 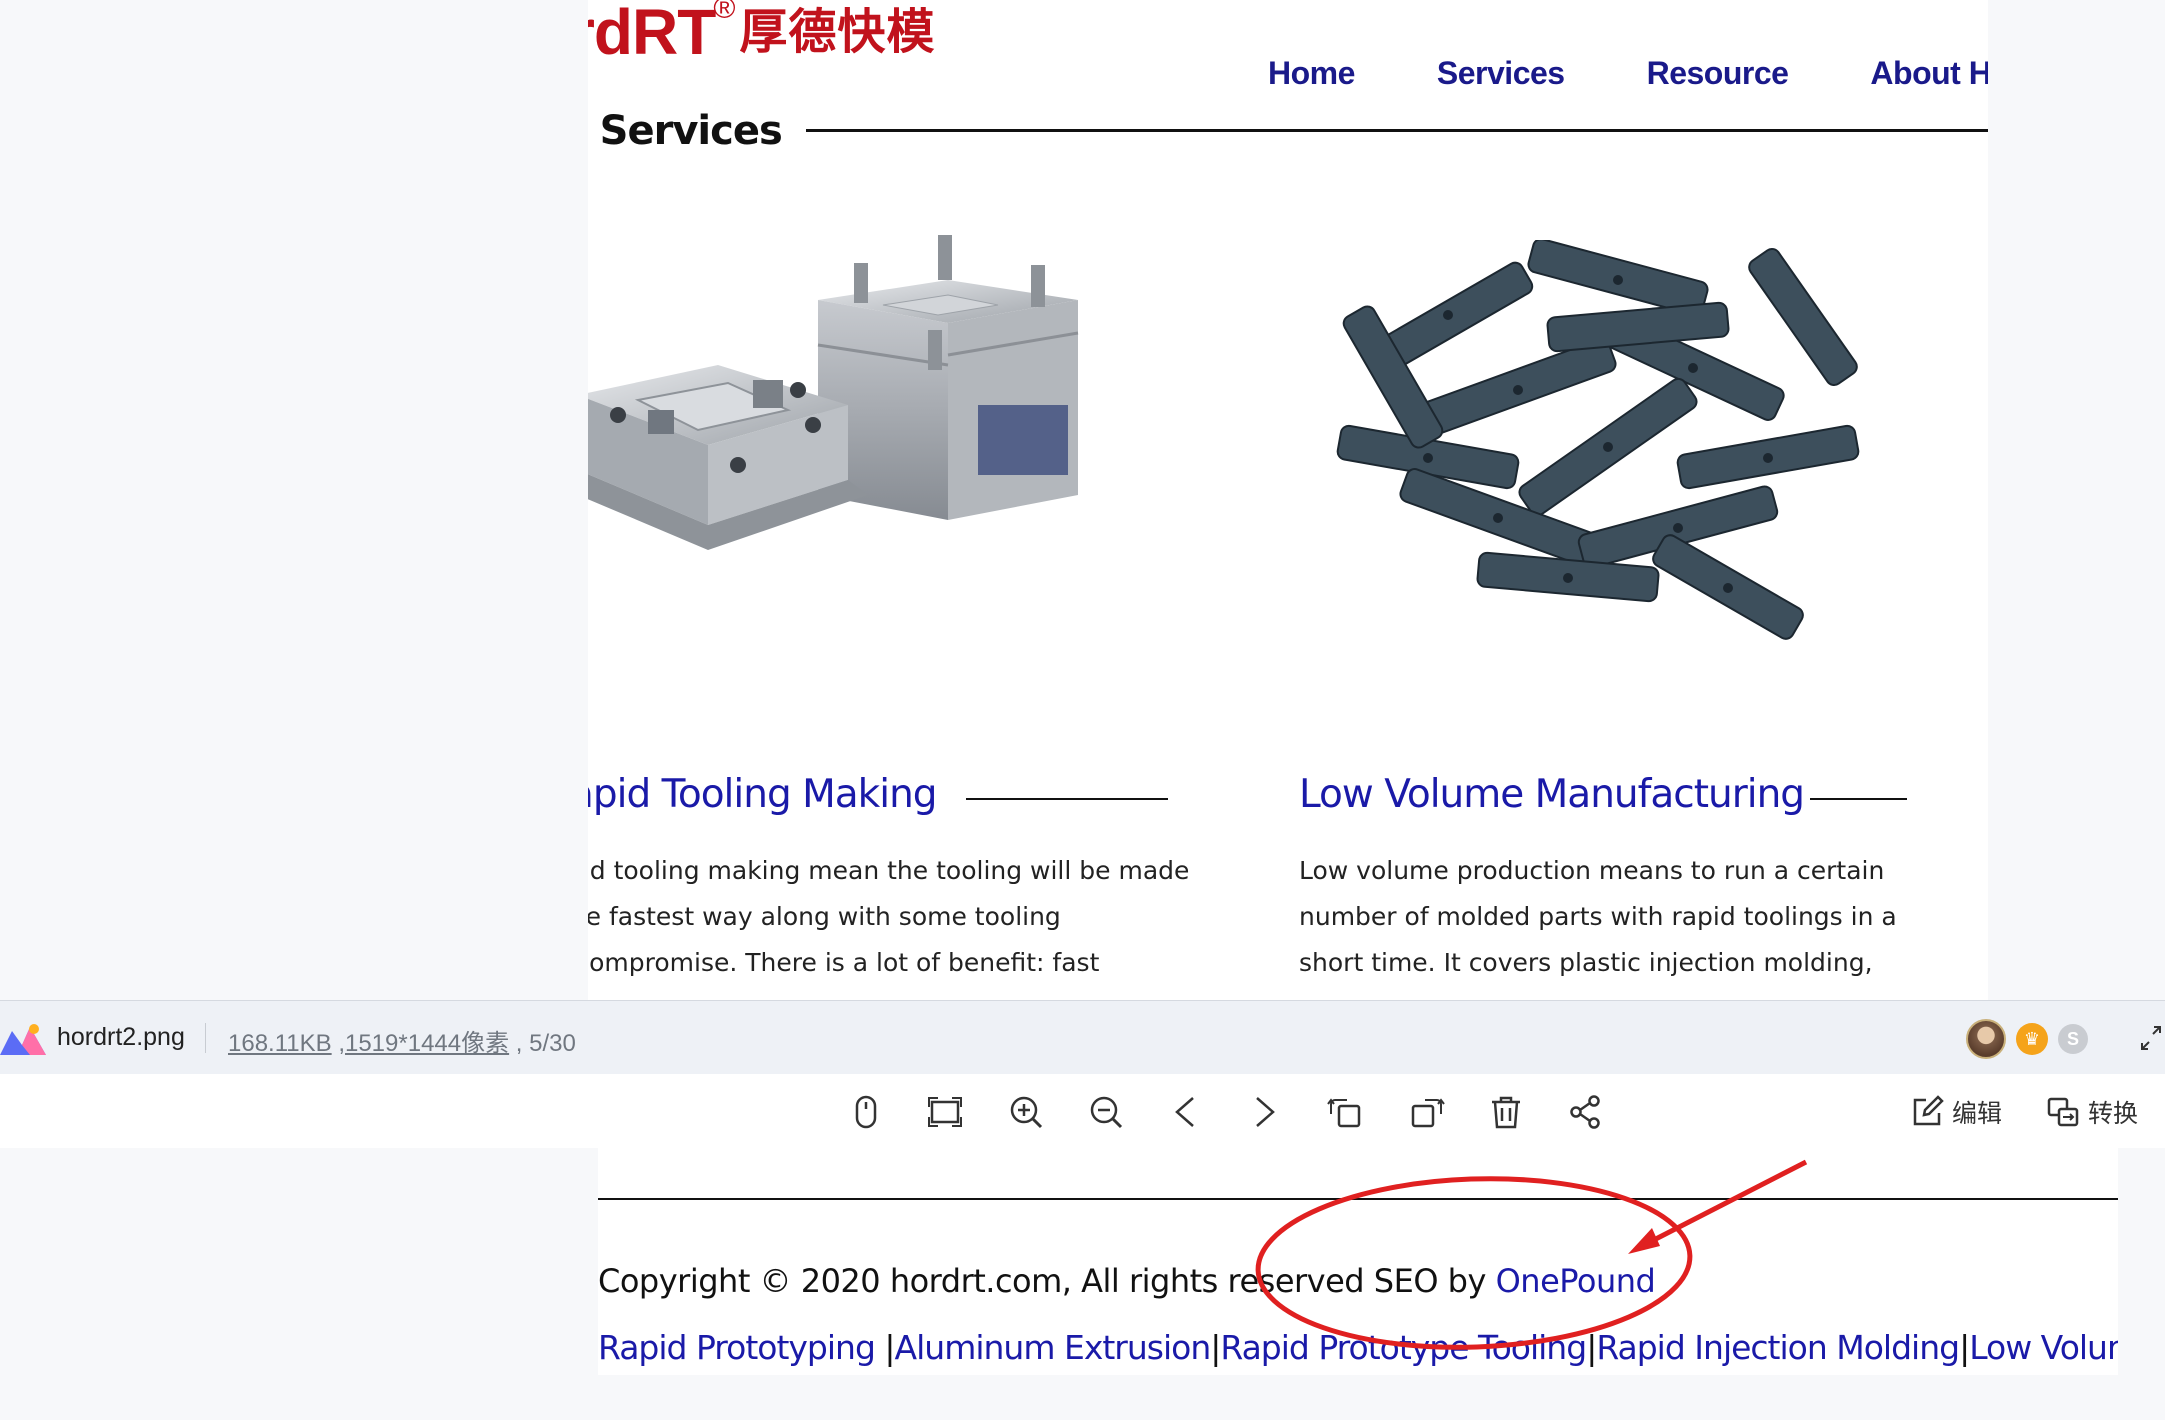 What do you see at coordinates (2113, 1114) in the screenshot?
I see `convert-label: 转换` at bounding box center [2113, 1114].